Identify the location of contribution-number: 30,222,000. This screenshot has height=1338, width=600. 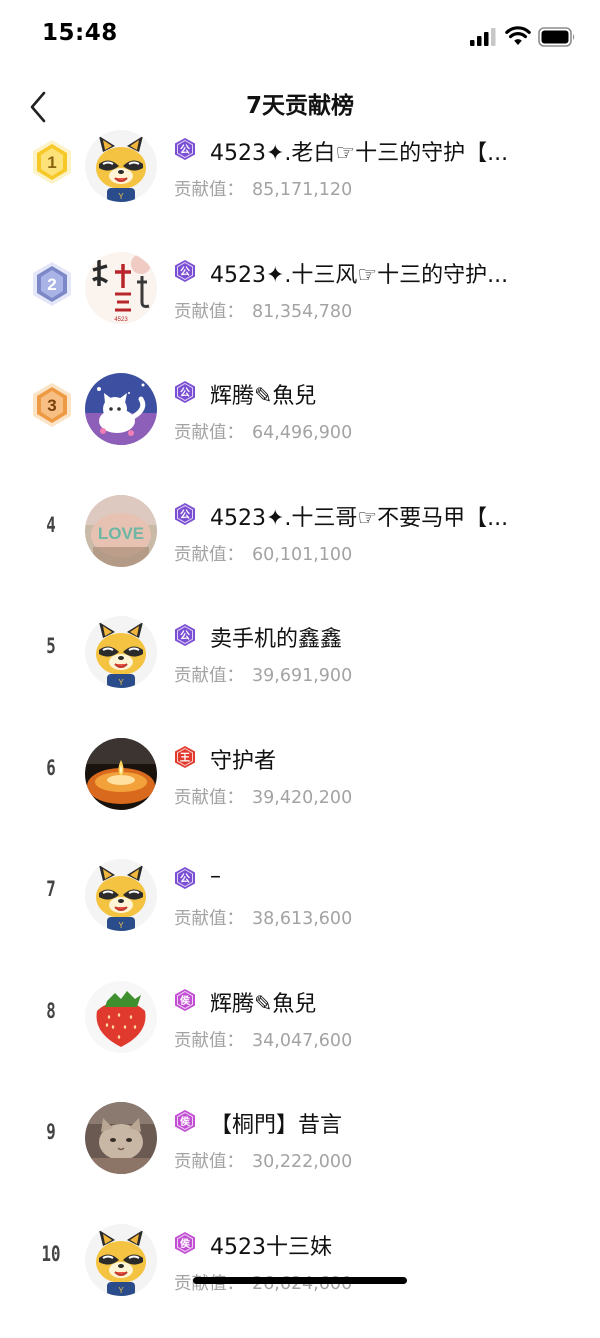
(302, 1162).